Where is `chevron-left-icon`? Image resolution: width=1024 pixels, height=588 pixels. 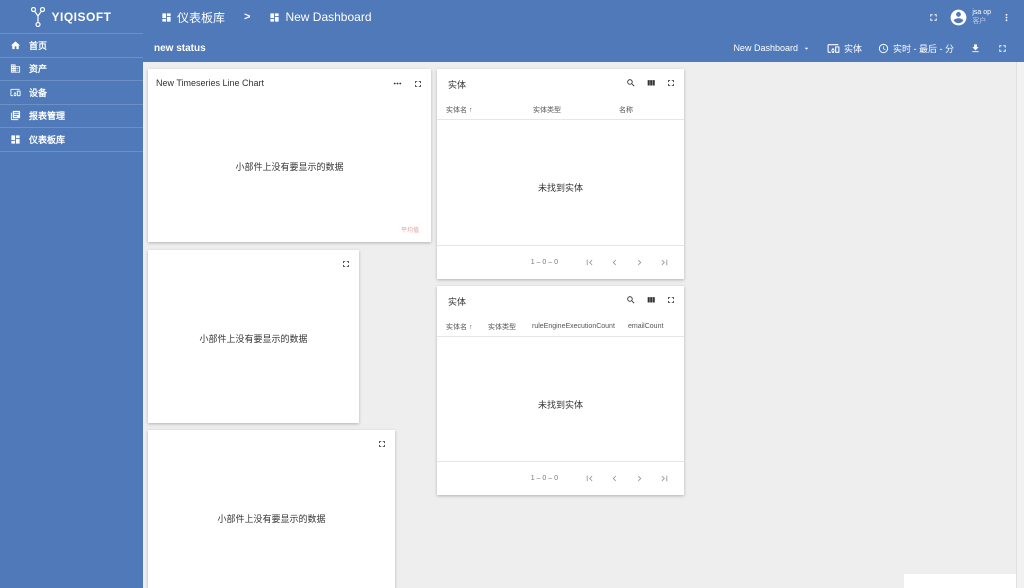
chevron-left-icon is located at coordinates (614, 262).